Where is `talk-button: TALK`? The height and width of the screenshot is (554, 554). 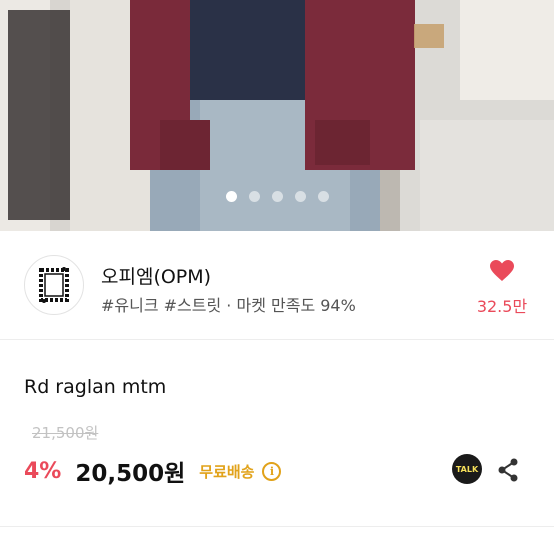 talk-button: TALK is located at coordinates (467, 469).